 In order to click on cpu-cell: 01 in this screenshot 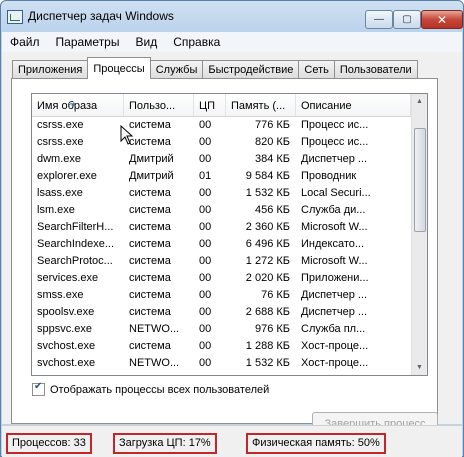, I will do `click(205, 176)`.